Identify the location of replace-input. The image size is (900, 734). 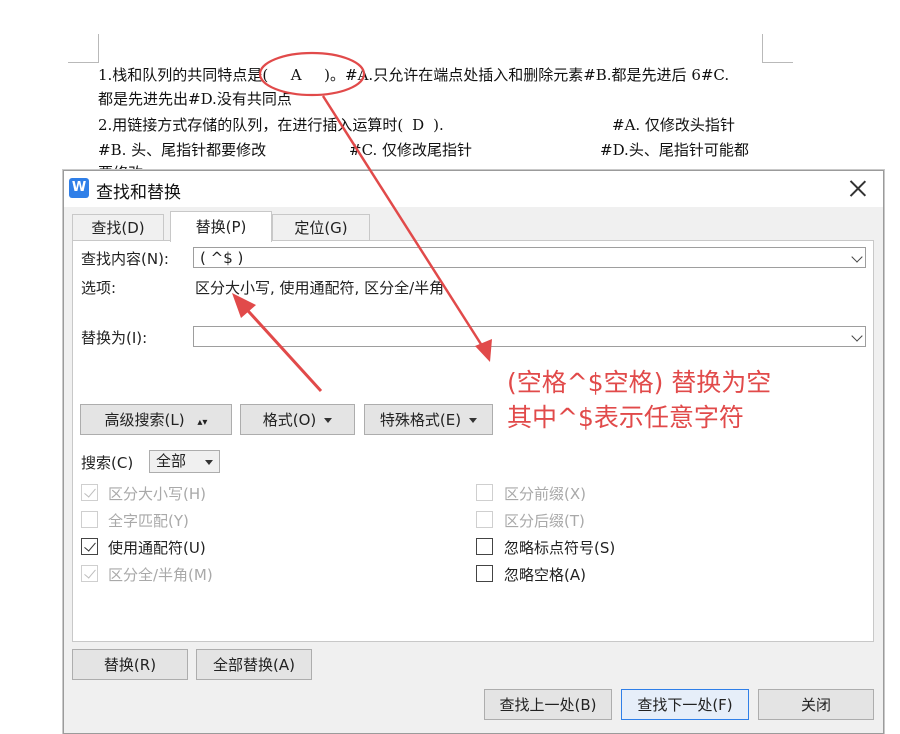
(529, 336).